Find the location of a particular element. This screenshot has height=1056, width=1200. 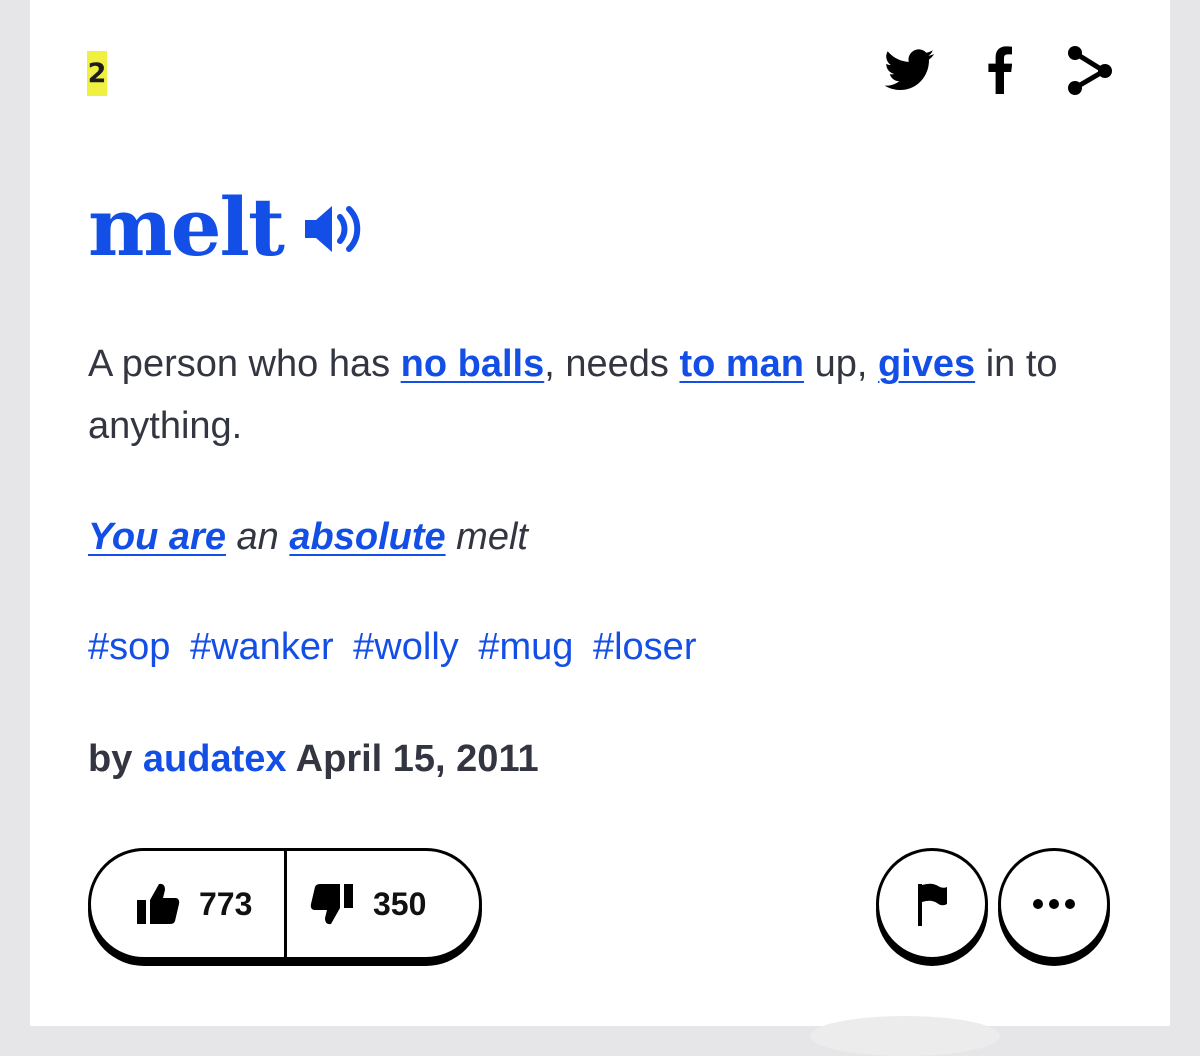

rank-badge: 2 is located at coordinates (97, 73).